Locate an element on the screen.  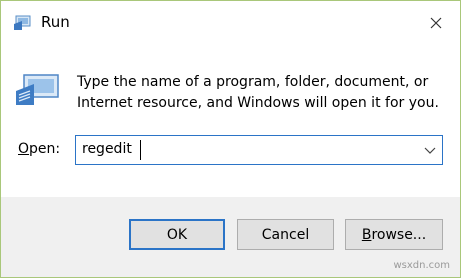
ok-button: OK is located at coordinates (177, 234).